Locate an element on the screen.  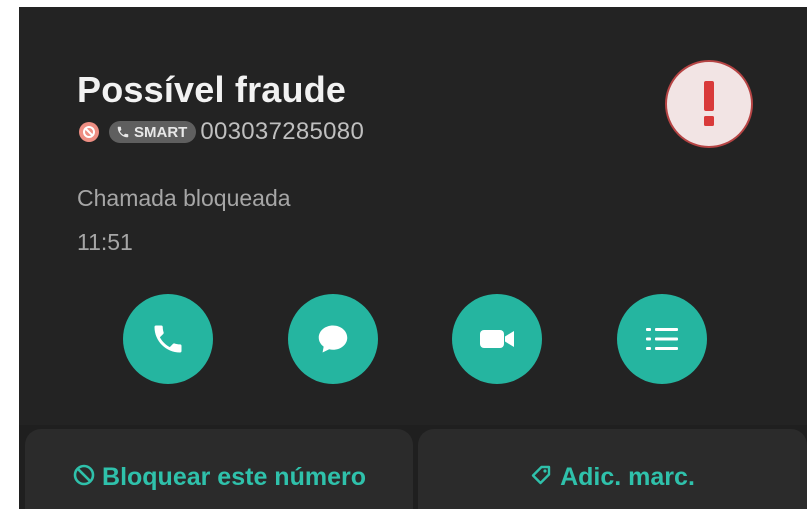
number-row: SMART 003037285080 is located at coordinates (222, 131).